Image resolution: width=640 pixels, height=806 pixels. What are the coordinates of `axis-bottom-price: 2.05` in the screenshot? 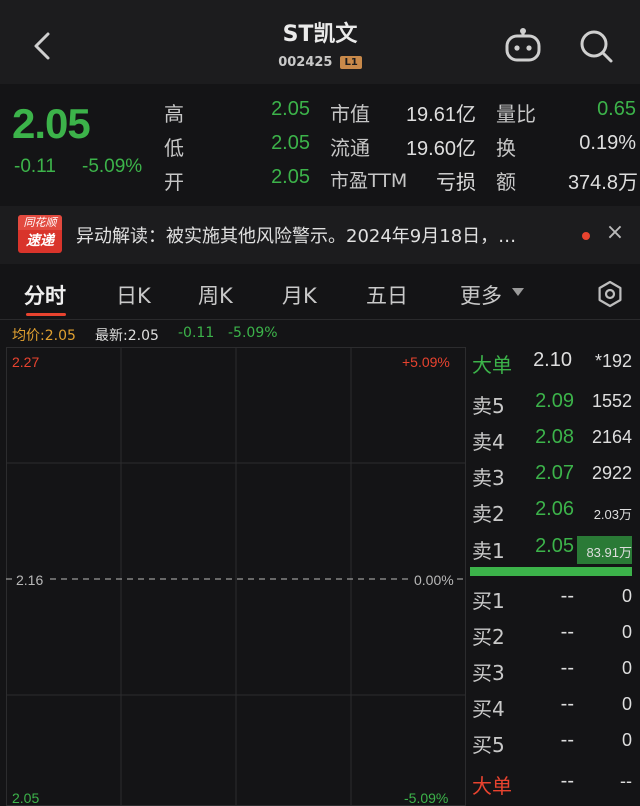 It's located at (26, 798).